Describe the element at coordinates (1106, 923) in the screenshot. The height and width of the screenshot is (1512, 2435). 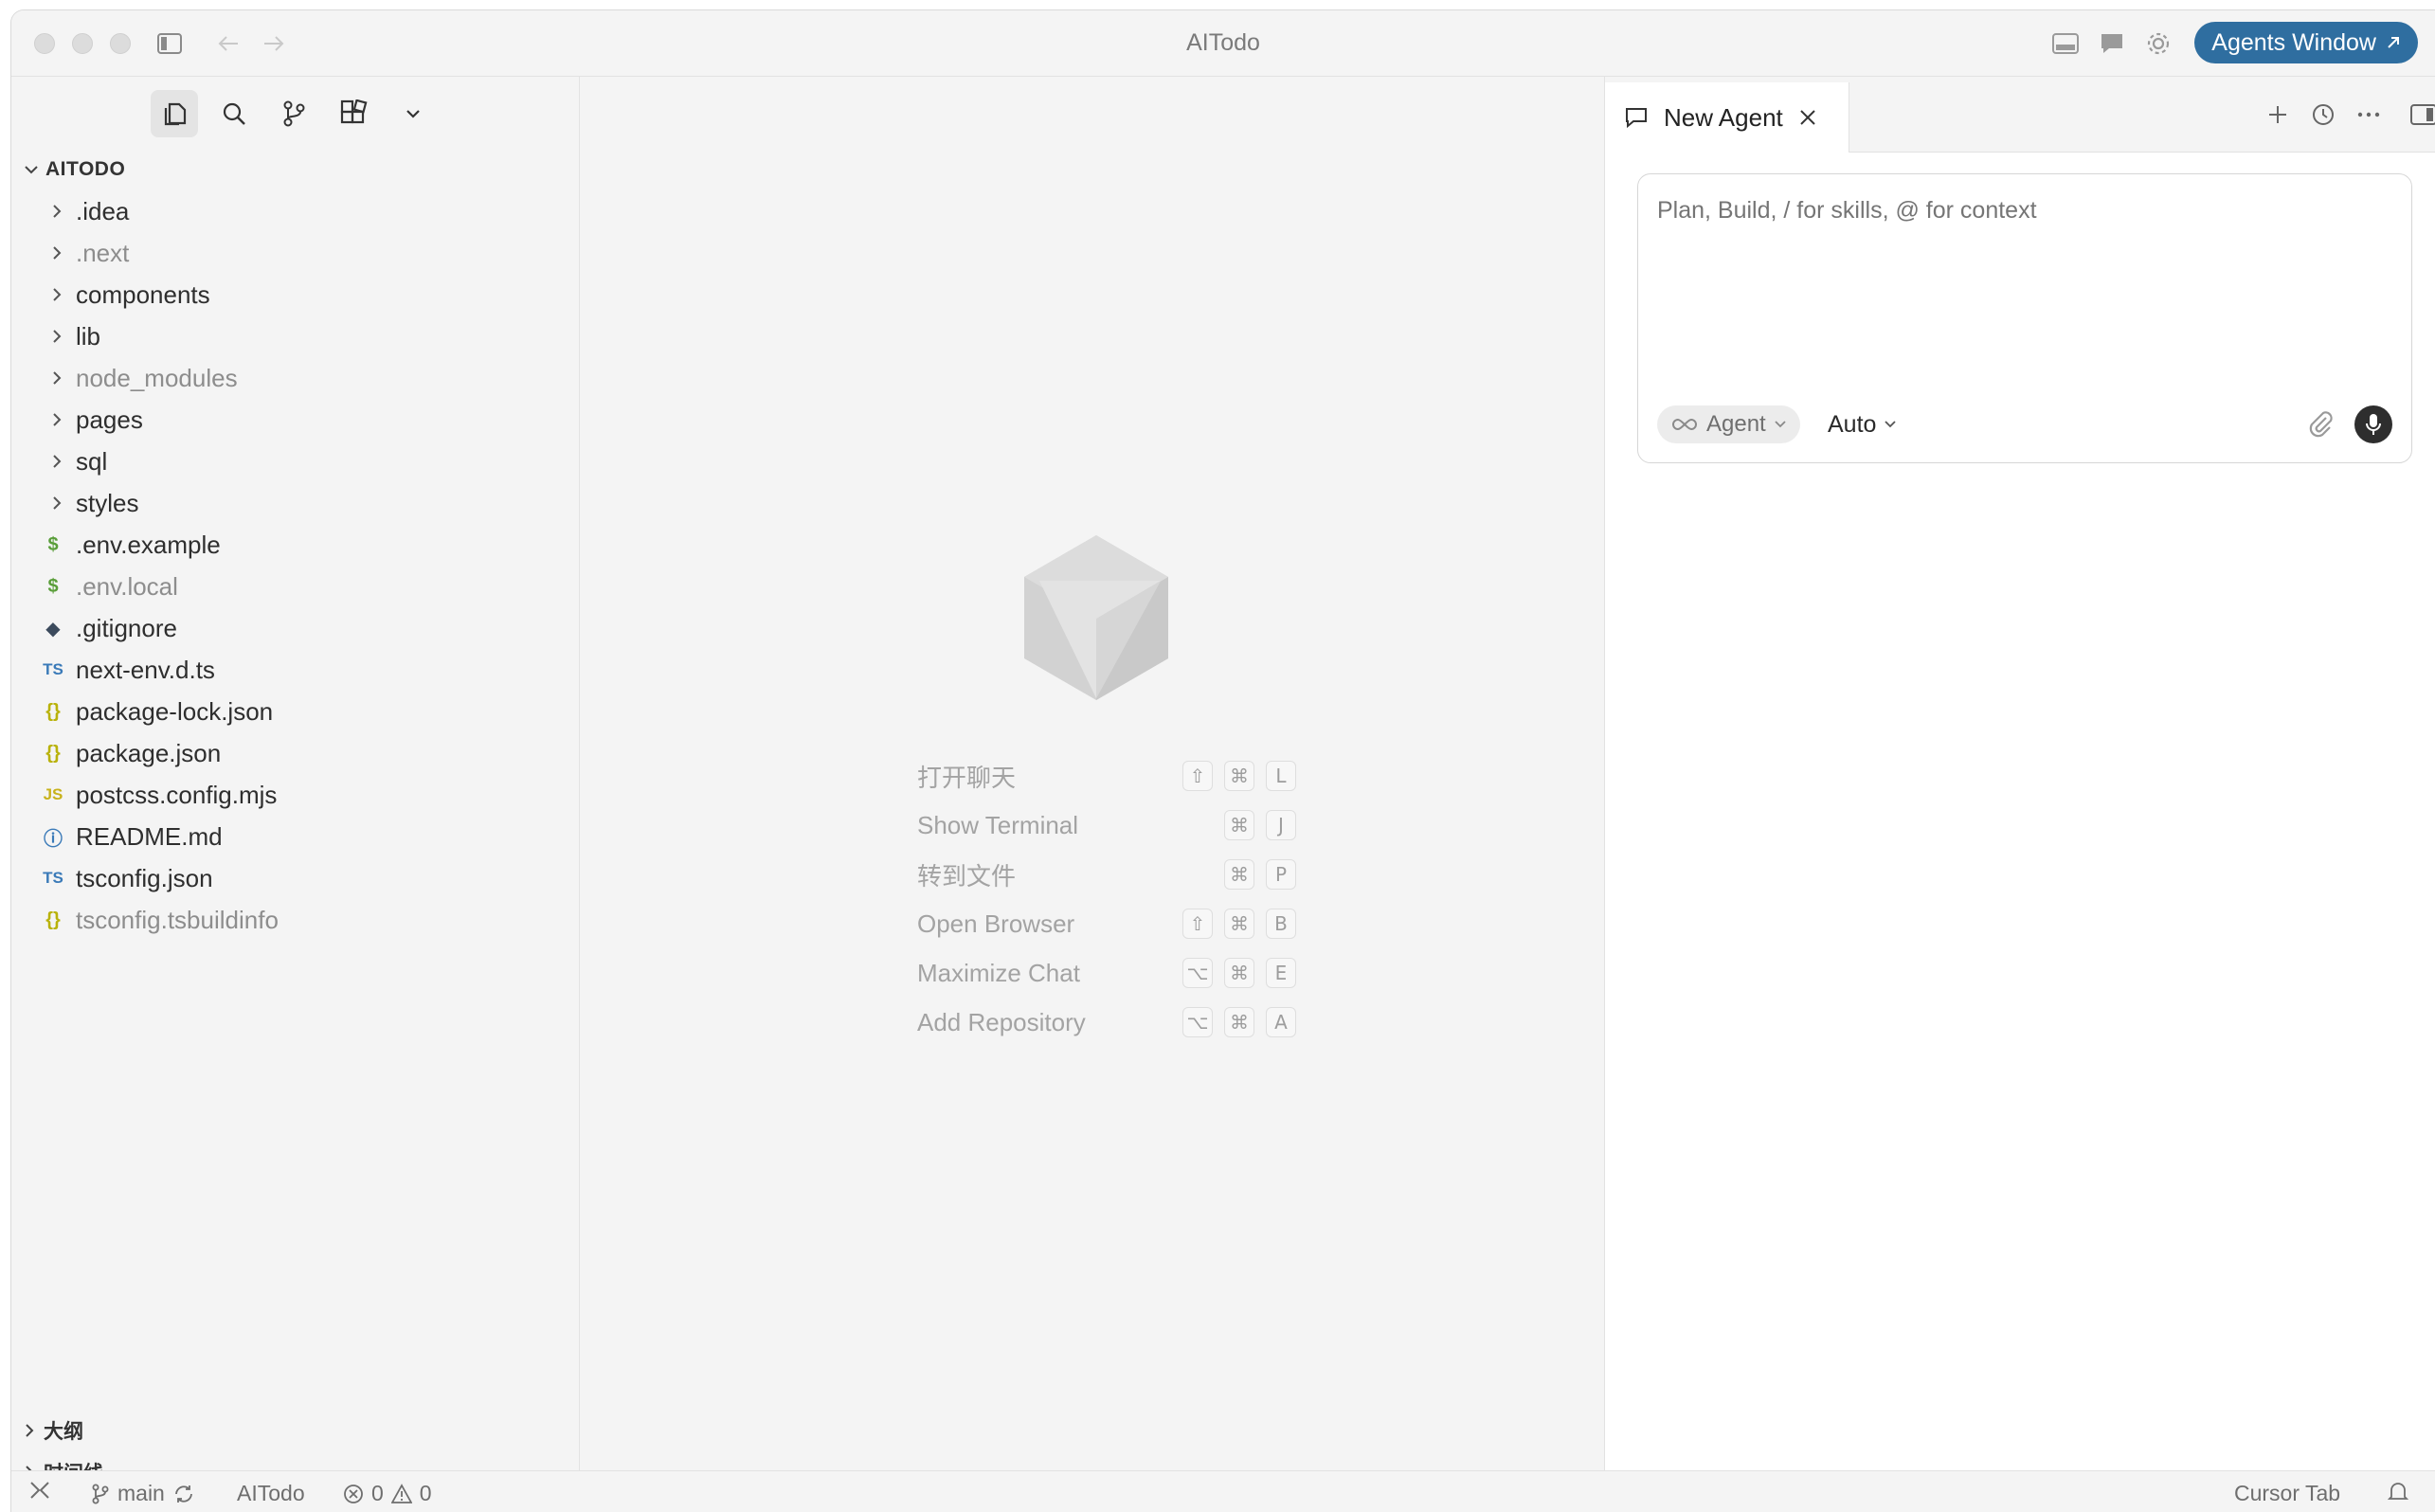
I see `shortcut-row: Open Browser ⇧ ⌘ B` at that location.